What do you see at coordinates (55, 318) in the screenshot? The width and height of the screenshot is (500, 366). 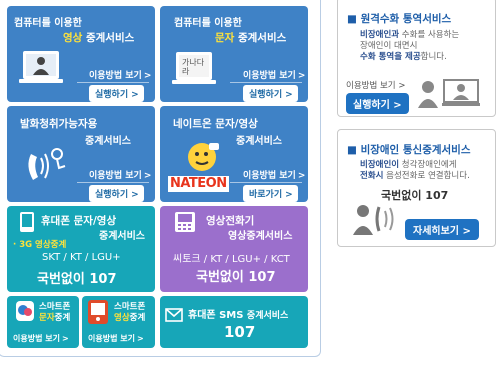 I see `tile-subtitle: 문자중계` at bounding box center [55, 318].